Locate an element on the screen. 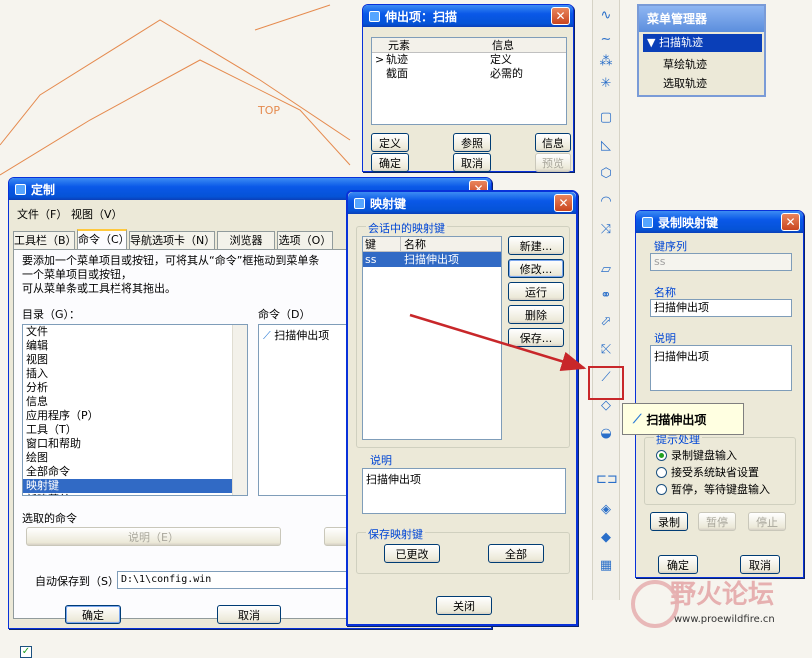 This screenshot has height=658, width=812. autosave-checkbox: ✓ is located at coordinates (26, 652).